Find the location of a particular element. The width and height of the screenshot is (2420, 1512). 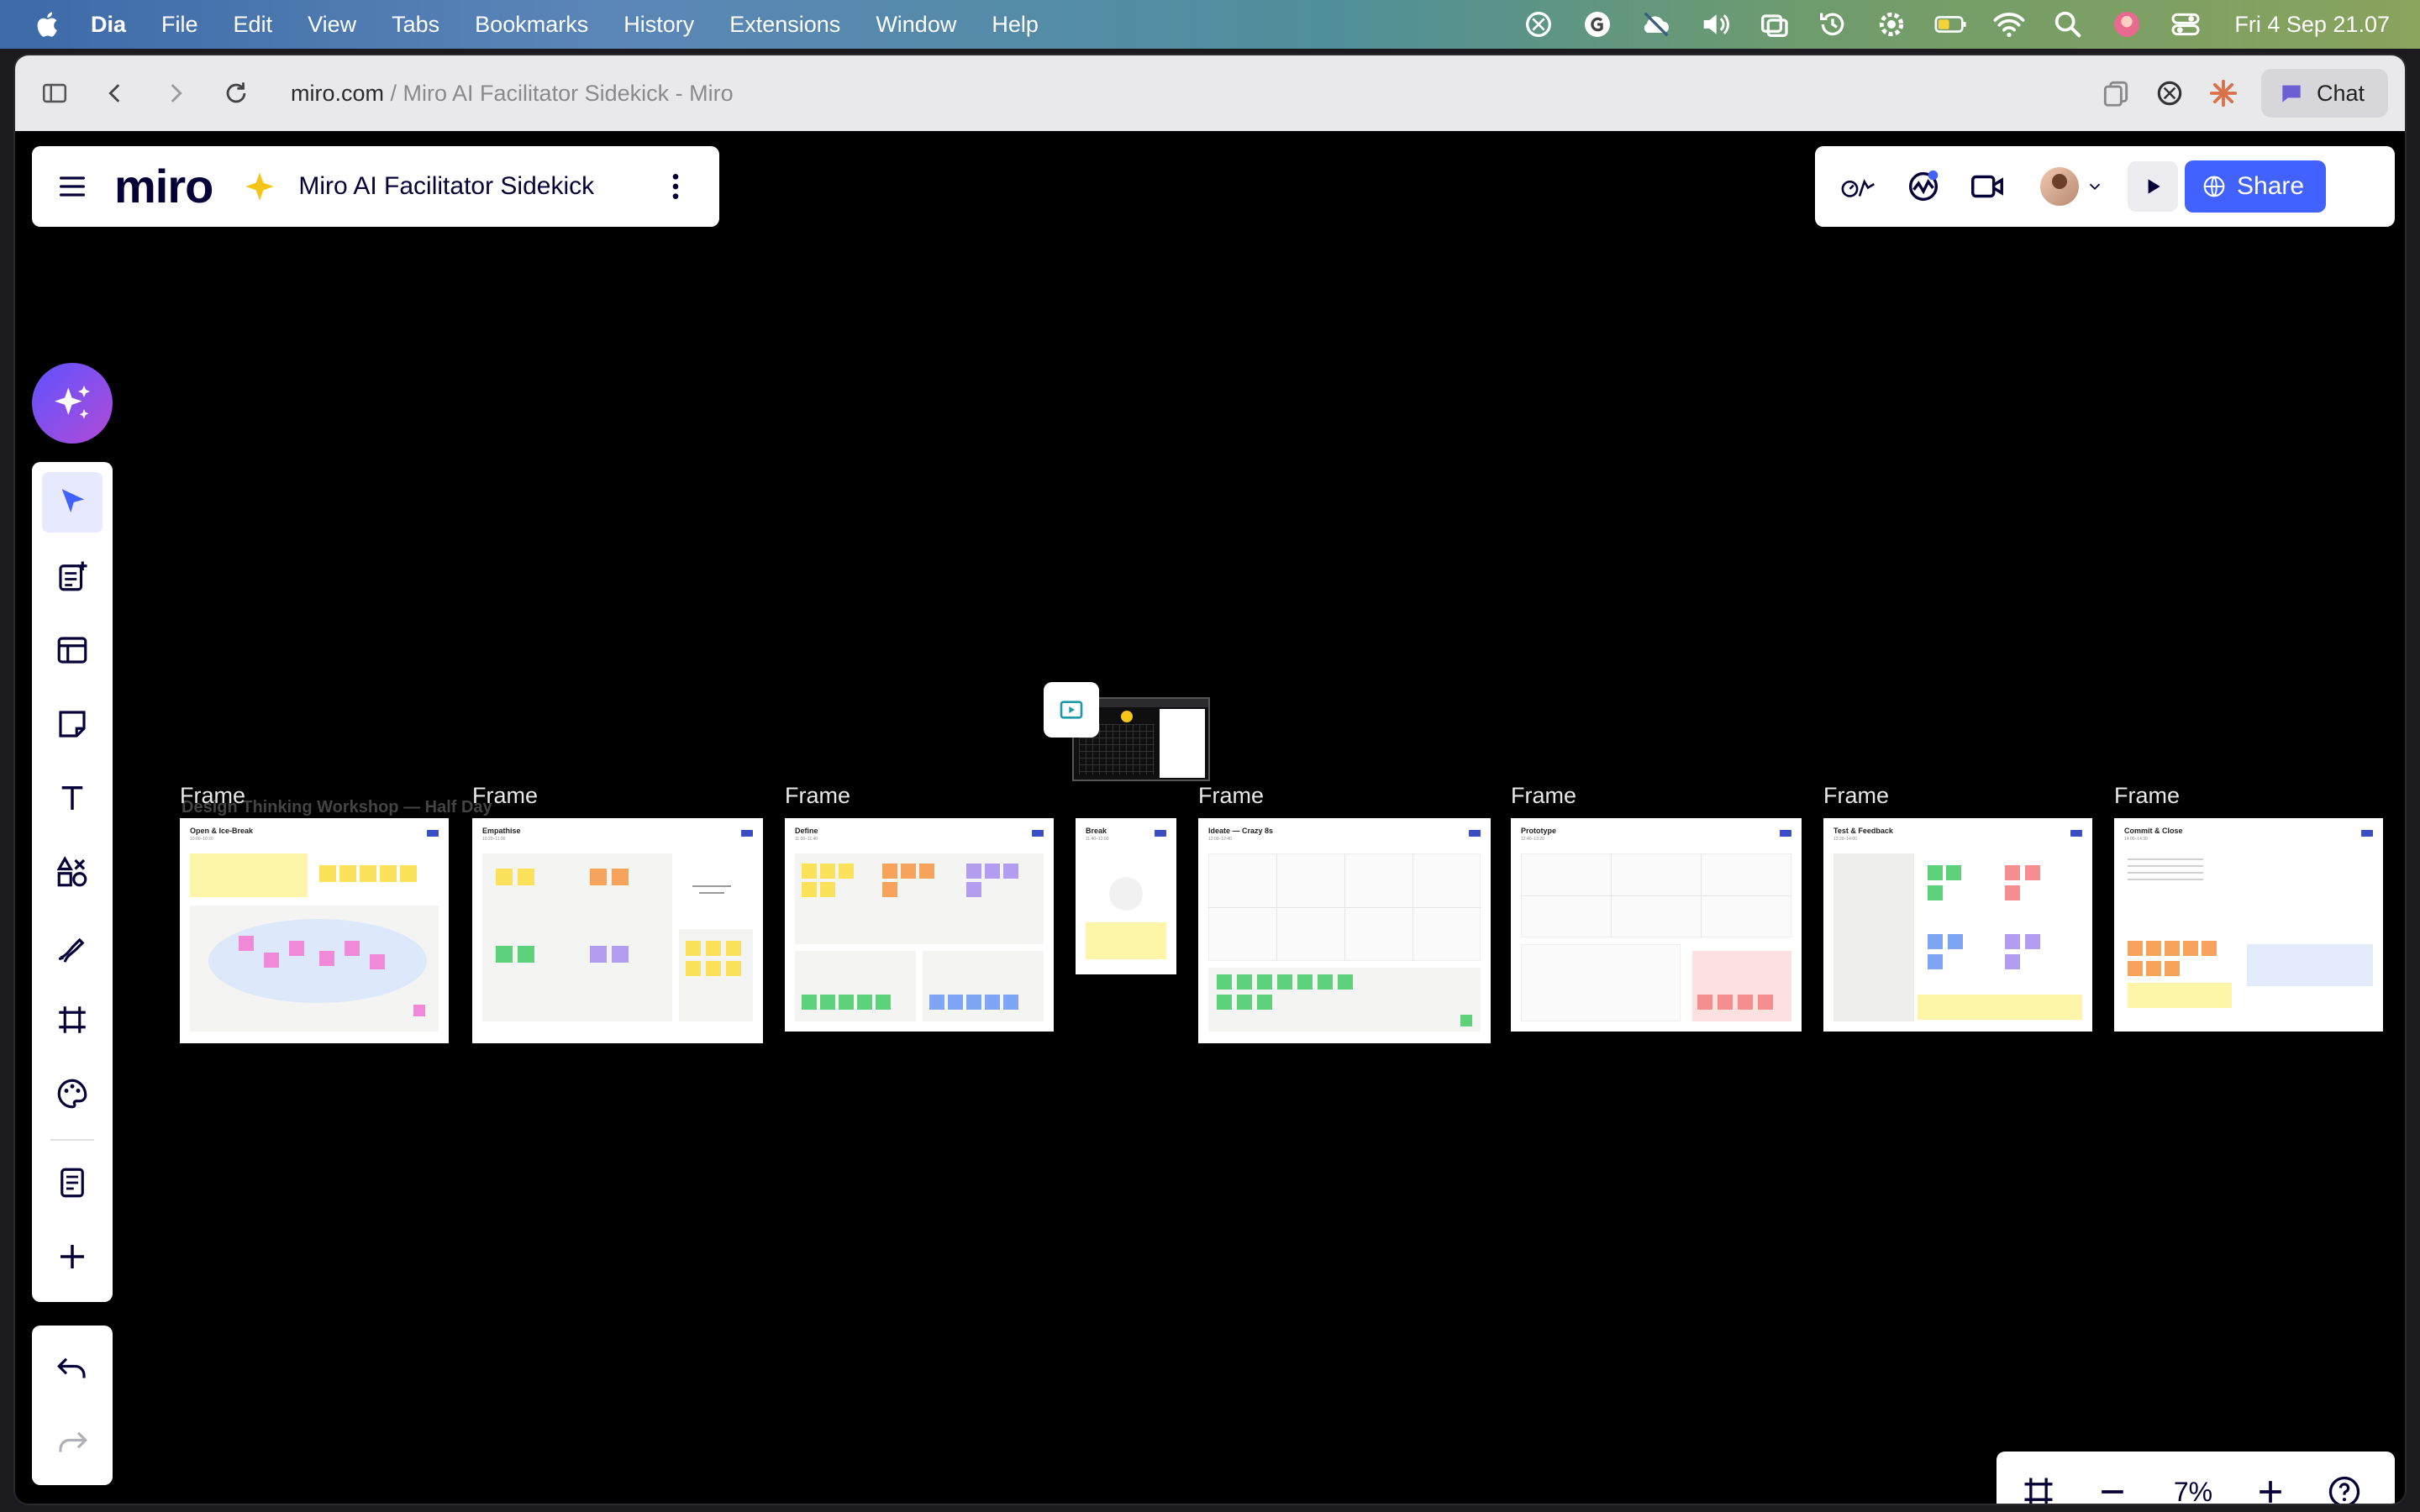

text-tool is located at coordinates (73, 798).